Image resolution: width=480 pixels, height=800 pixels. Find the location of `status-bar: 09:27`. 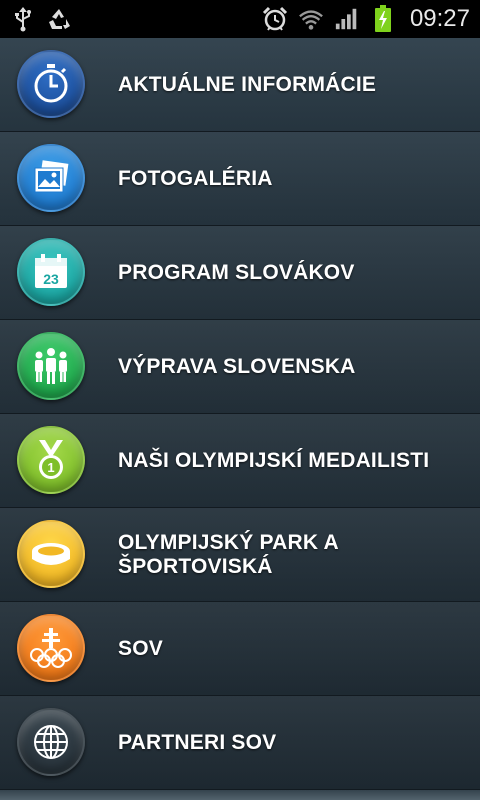

status-bar: 09:27 is located at coordinates (240, 19).